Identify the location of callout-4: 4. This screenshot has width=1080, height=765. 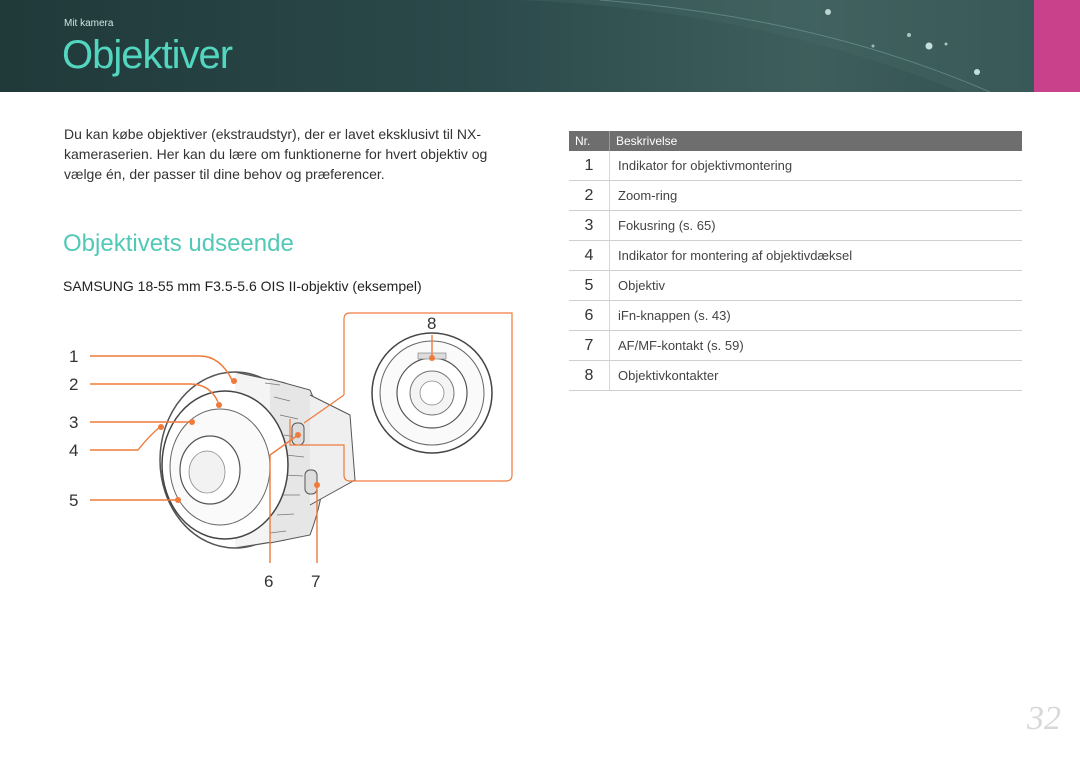
(73, 450).